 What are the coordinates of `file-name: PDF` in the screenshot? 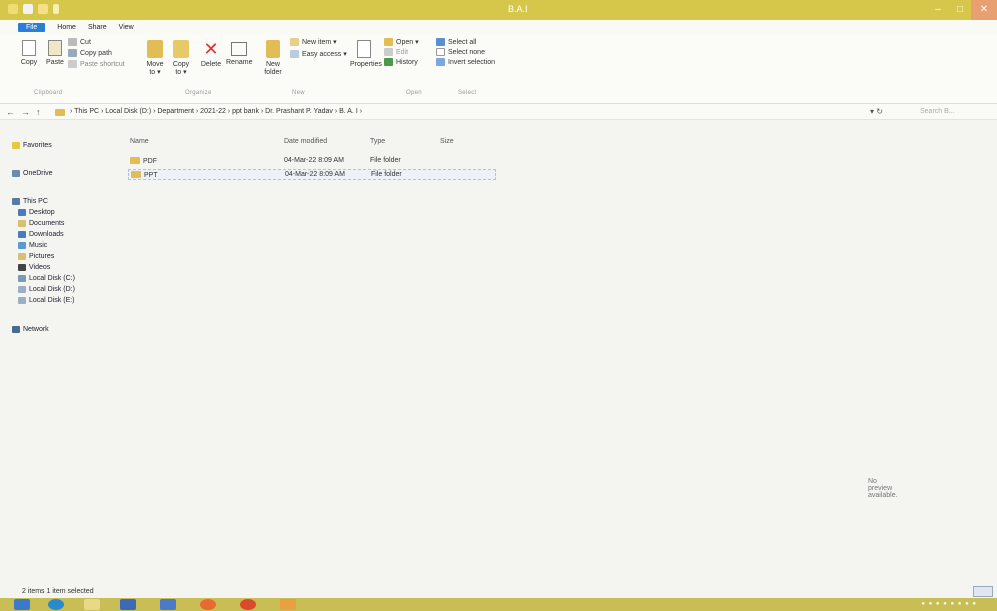 It's located at (150, 161).